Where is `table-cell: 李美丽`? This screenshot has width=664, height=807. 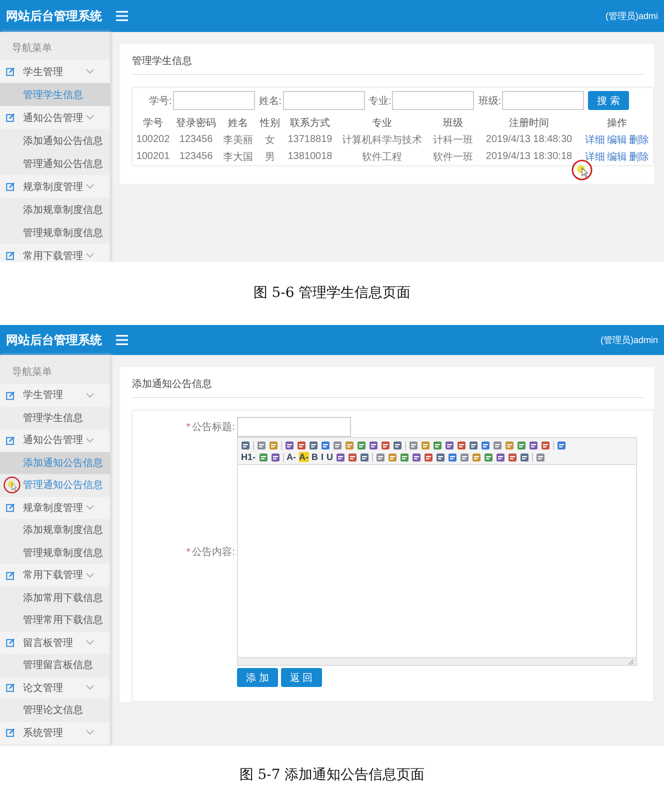 table-cell: 李美丽 is located at coordinates (238, 140).